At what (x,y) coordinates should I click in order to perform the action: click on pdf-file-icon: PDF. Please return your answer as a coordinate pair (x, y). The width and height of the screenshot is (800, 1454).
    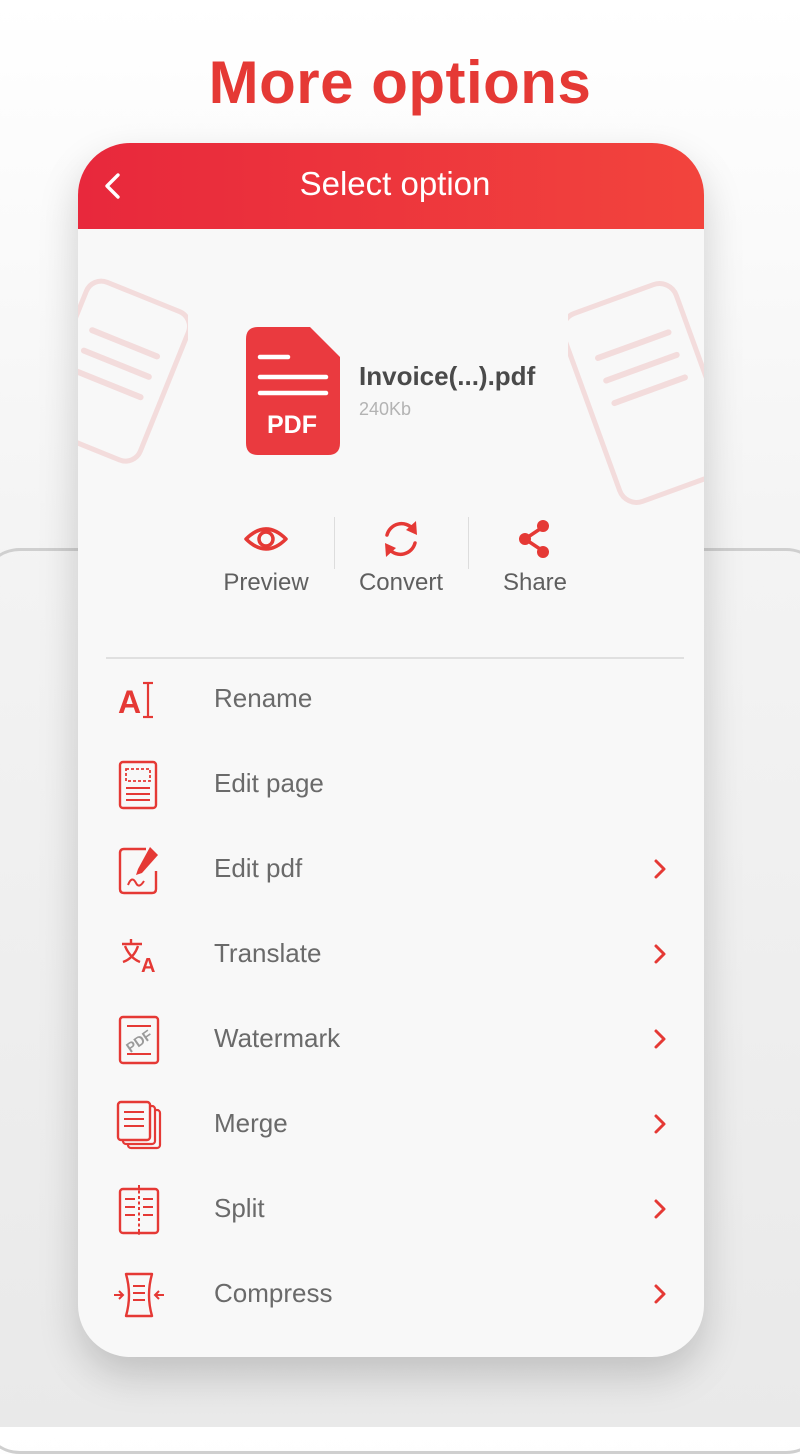
    Looking at the image, I should click on (293, 391).